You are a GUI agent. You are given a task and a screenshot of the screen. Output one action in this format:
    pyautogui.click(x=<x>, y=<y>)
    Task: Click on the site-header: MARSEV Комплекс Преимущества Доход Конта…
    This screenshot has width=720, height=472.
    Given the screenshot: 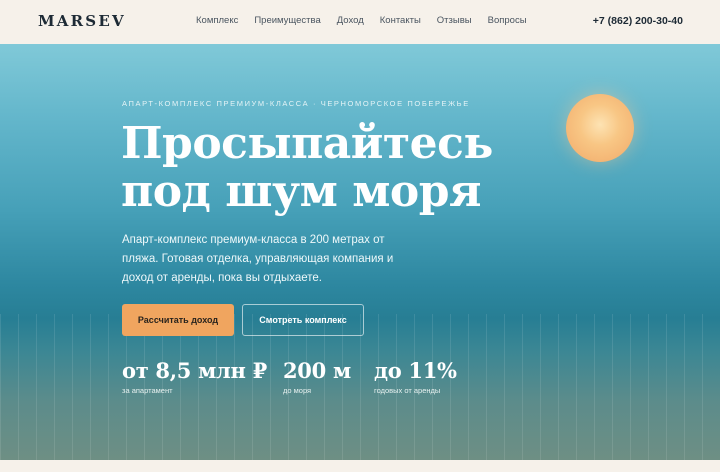 What is the action you would take?
    pyautogui.click(x=360, y=22)
    